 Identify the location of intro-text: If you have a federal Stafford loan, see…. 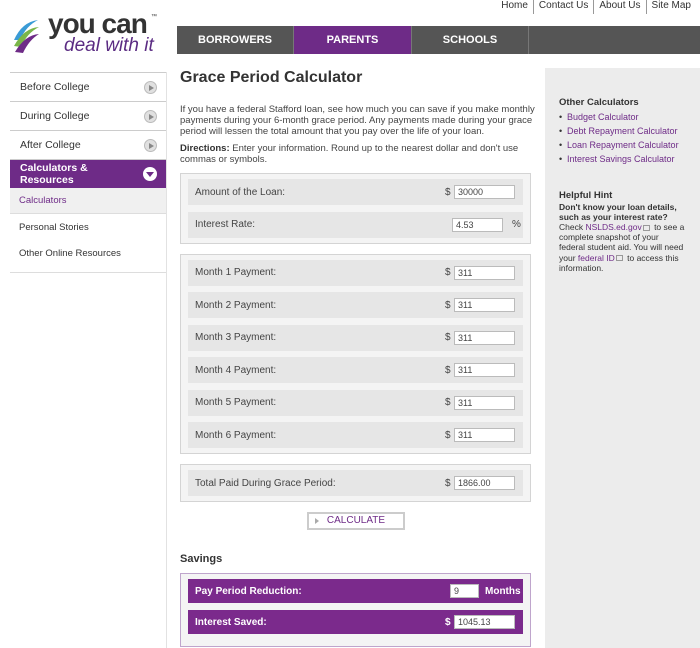
(357, 120).